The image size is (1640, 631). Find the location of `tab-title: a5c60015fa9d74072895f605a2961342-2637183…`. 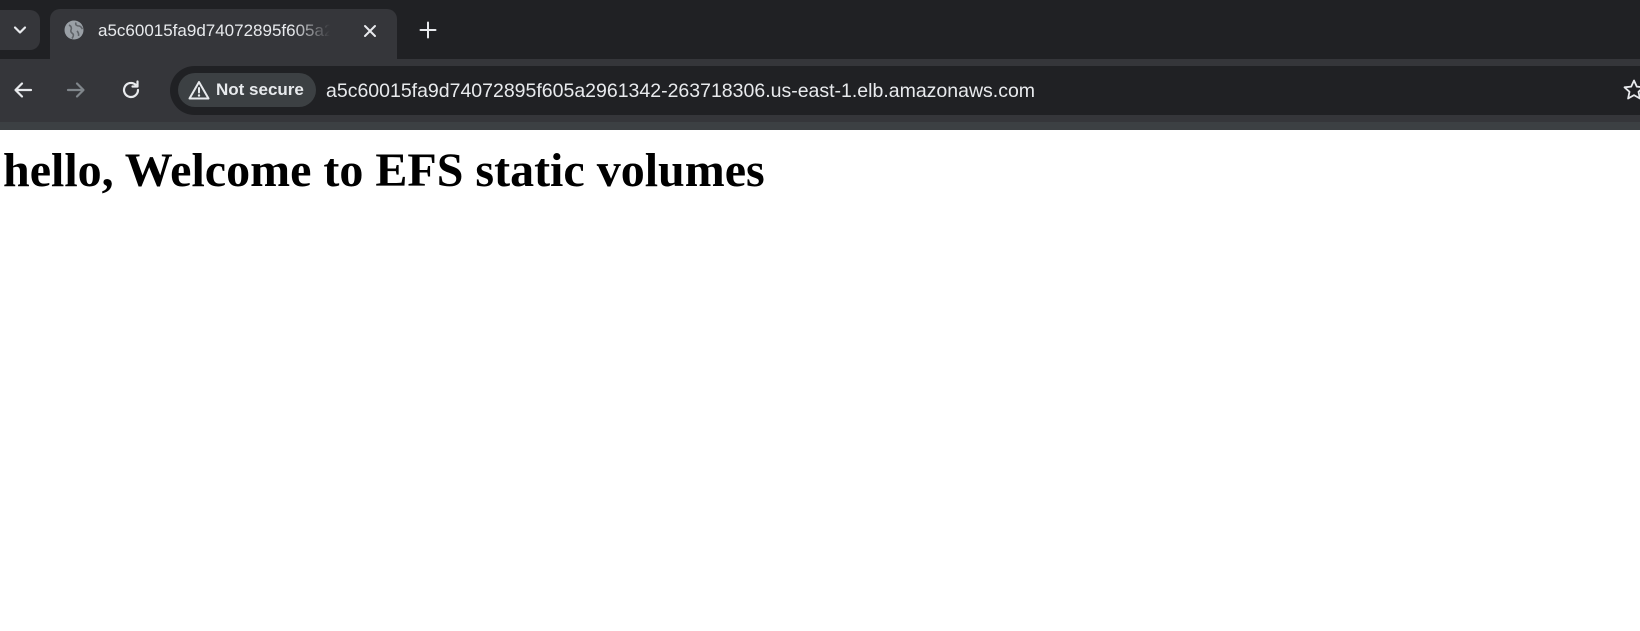

tab-title: a5c60015fa9d74072895f605a2961342-2637183… is located at coordinates (214, 30).